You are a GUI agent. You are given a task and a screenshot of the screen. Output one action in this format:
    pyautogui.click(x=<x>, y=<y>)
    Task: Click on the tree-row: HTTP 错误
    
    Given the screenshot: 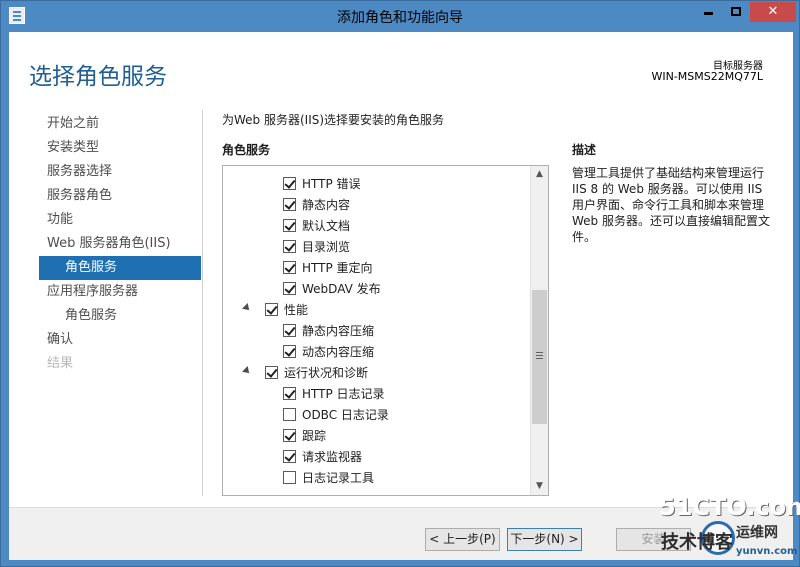 What is the action you would take?
    pyautogui.click(x=376, y=183)
    